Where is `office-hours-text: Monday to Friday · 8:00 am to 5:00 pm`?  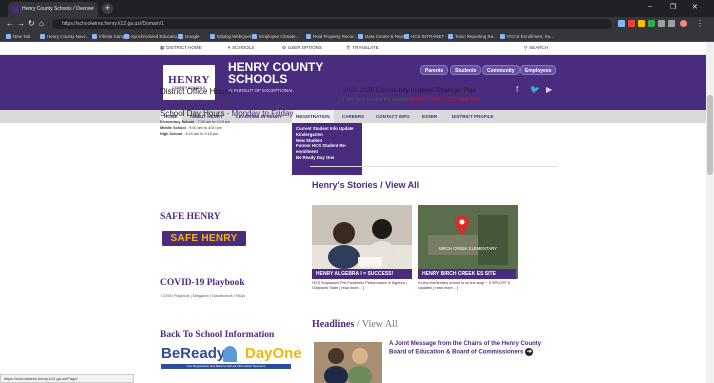
office-hours-text: Monday to Friday · 8:00 am to 5:00 pm is located at coordinates (194, 100).